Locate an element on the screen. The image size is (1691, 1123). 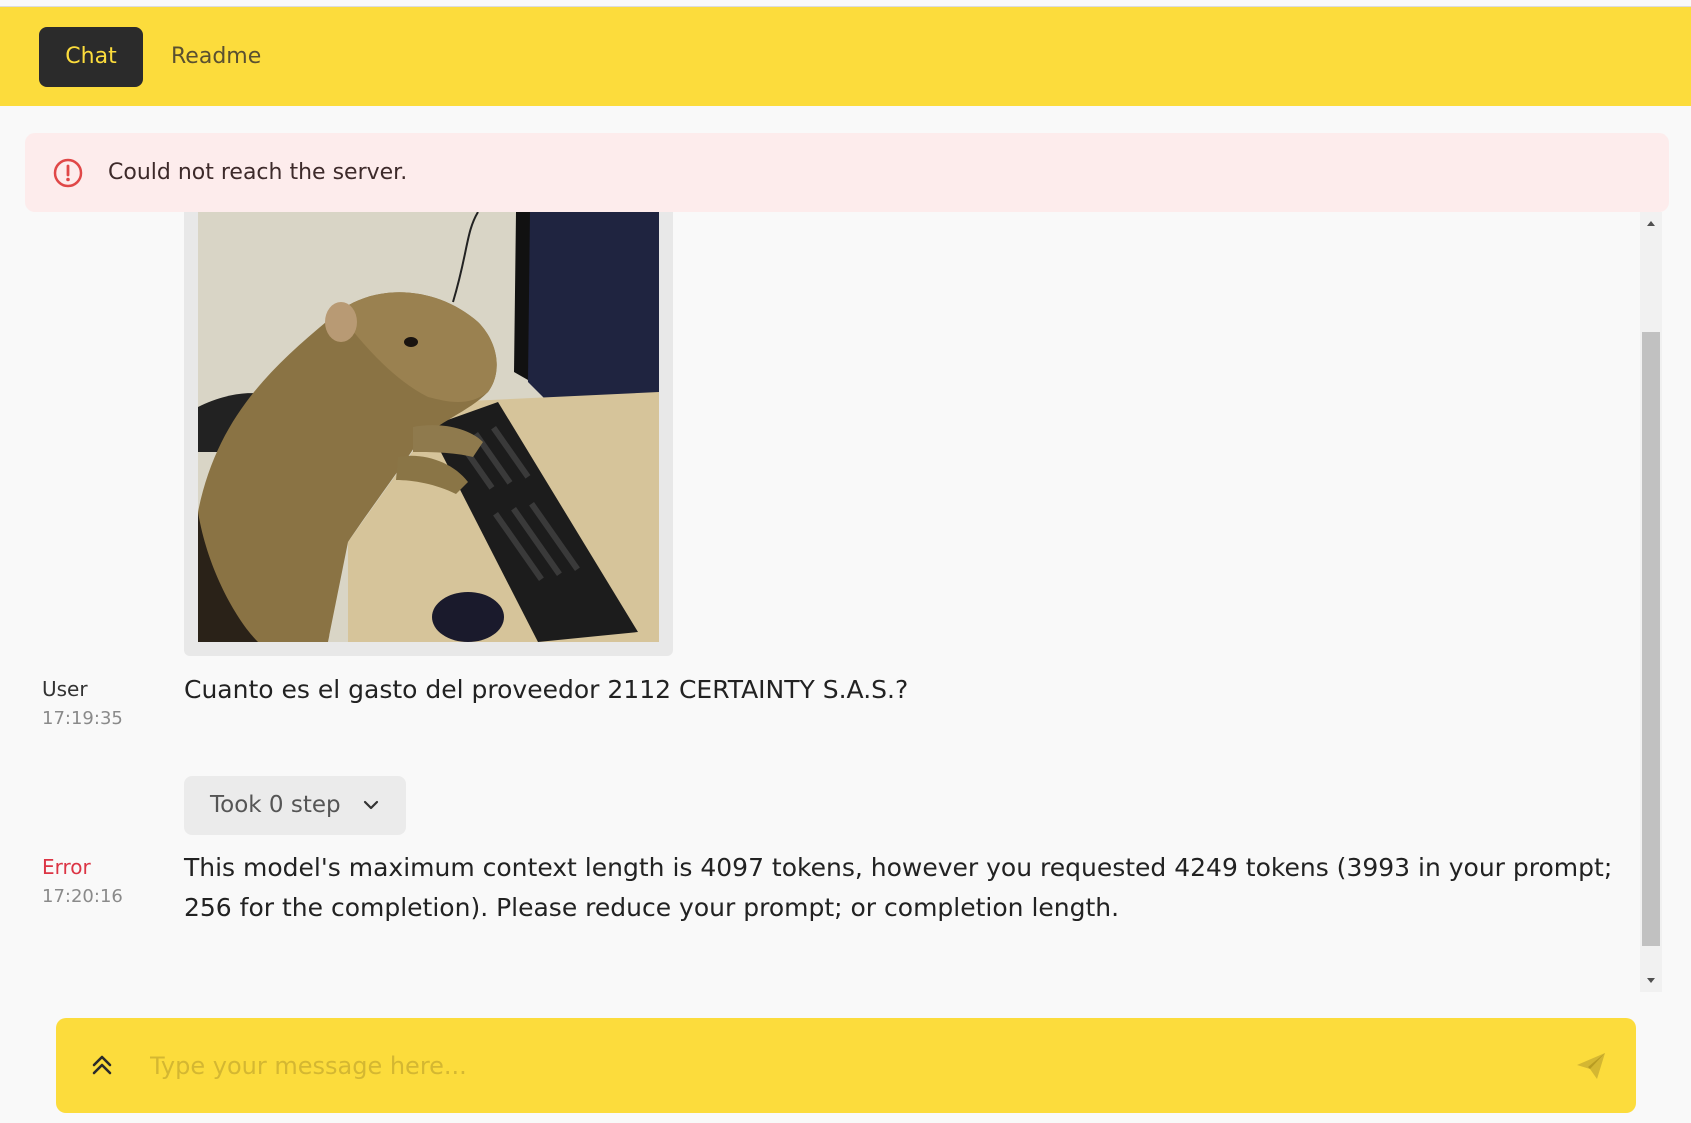
scrollbar-thumb is located at coordinates (1651, 639).